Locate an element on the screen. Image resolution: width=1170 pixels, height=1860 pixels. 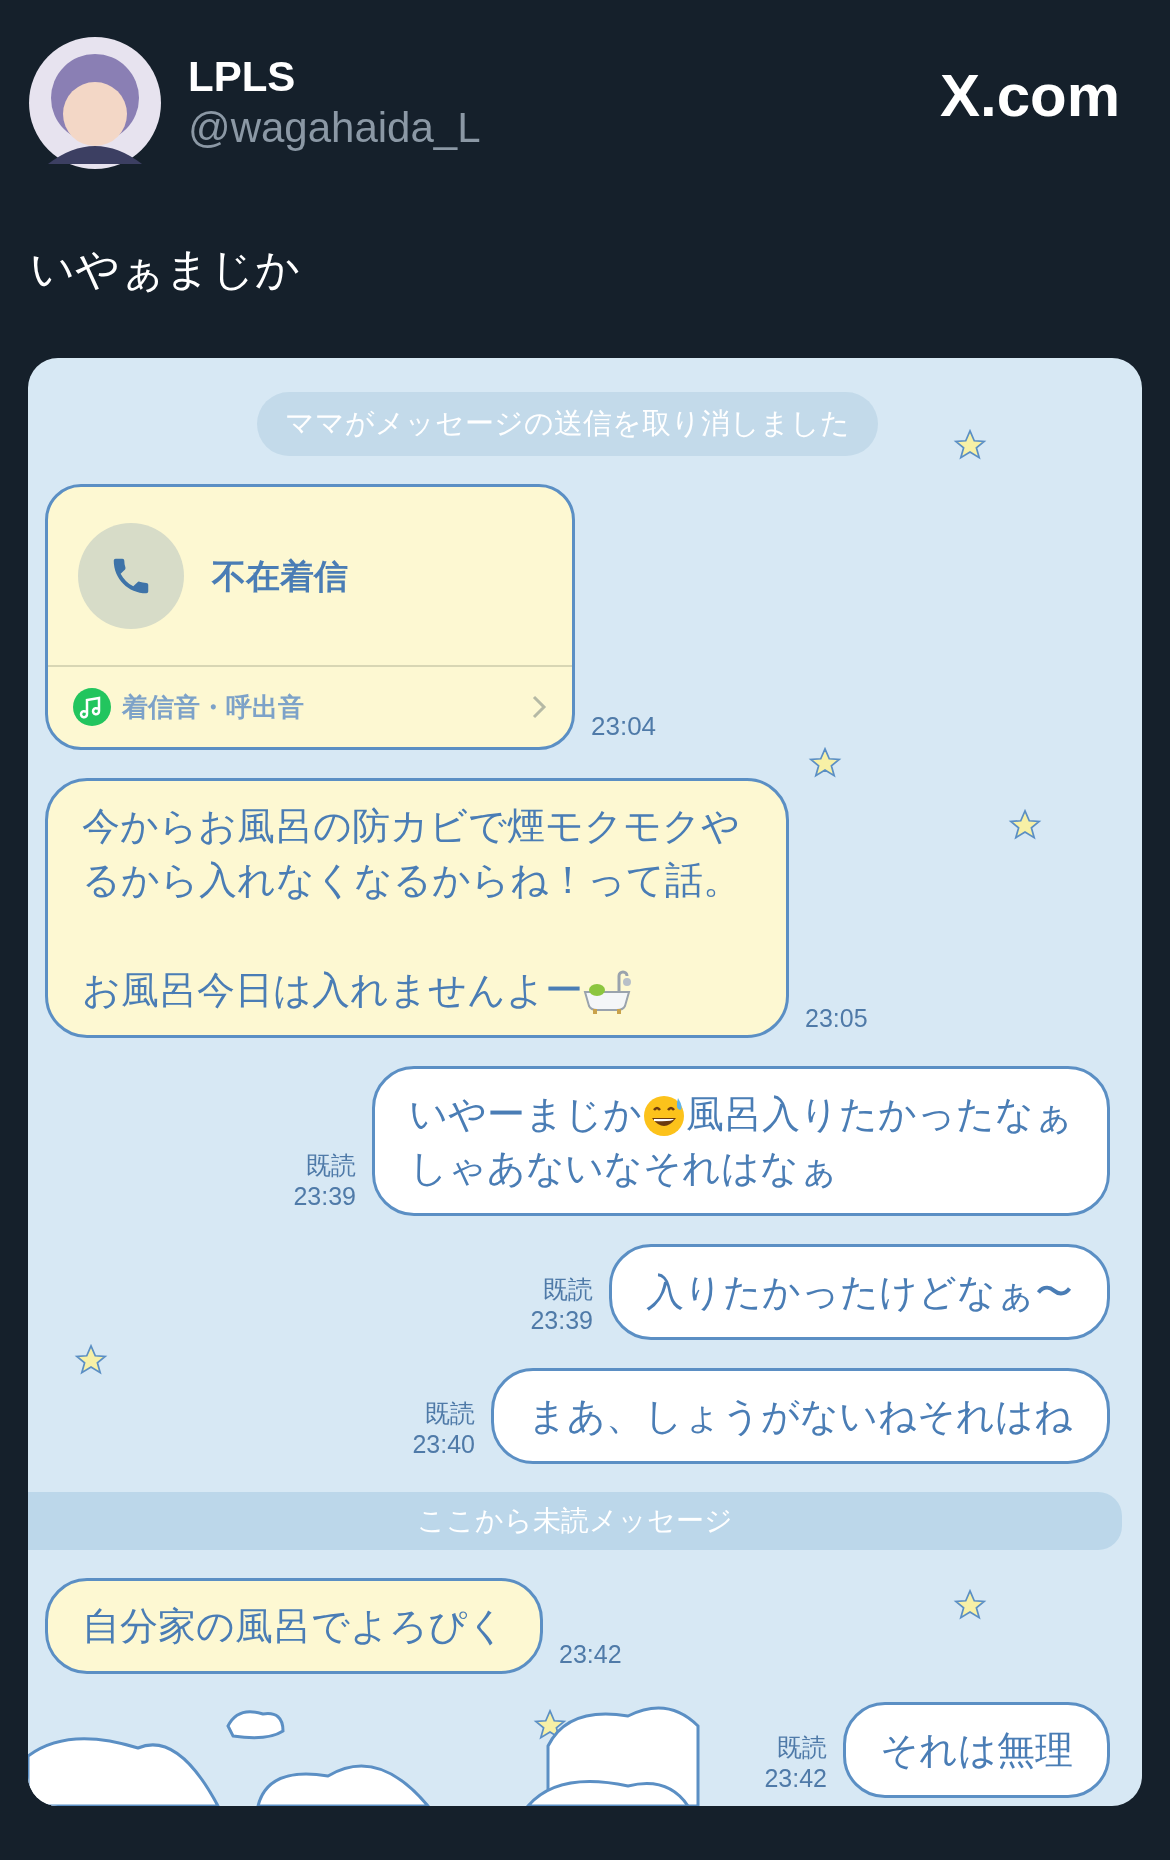
system-notice: ママがメッセージの送信を取り消しました is located at coordinates (567, 424).